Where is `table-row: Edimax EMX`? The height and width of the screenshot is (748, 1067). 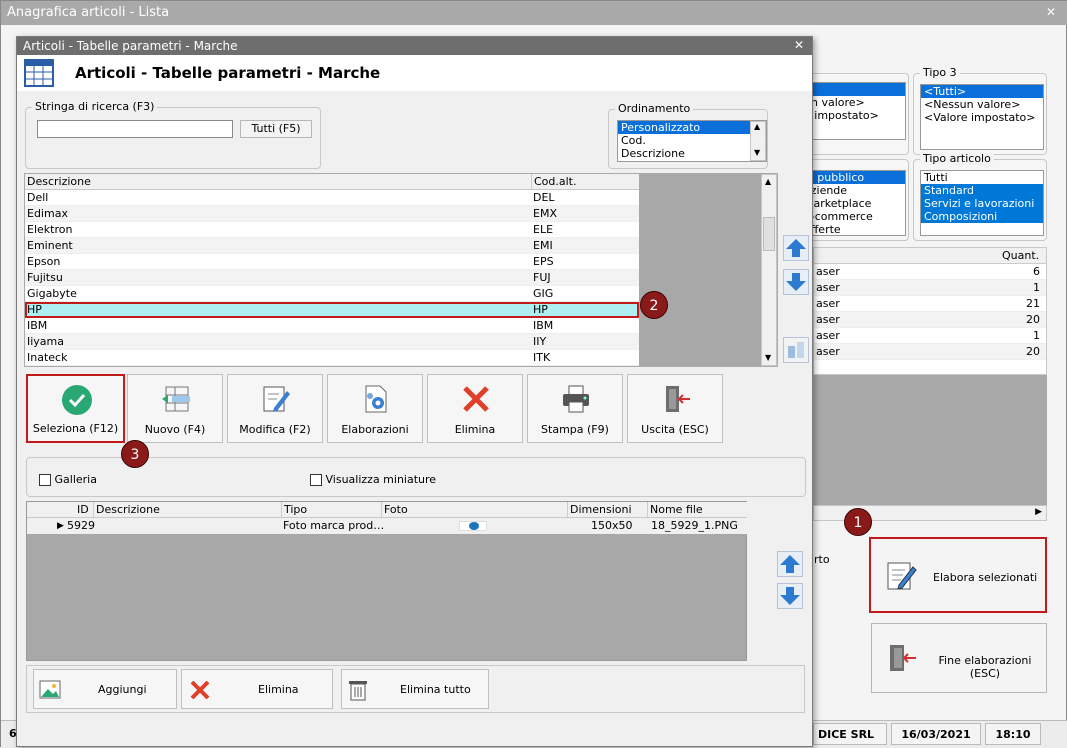 table-row: Edimax EMX is located at coordinates (332, 214).